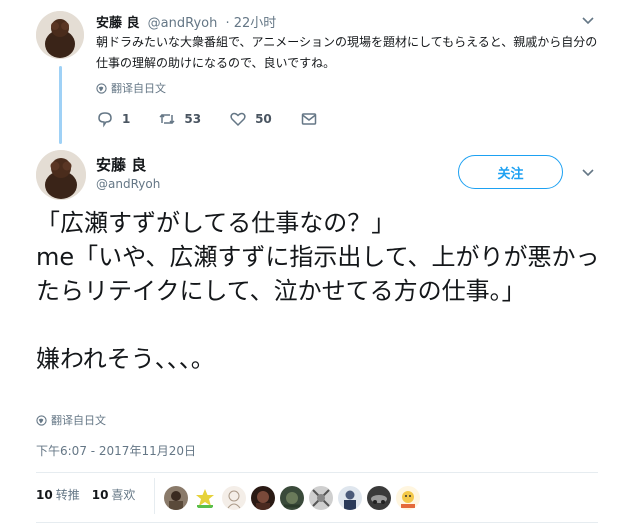 This screenshot has width=637, height=530. I want to click on direct-message-button, so click(309, 119).